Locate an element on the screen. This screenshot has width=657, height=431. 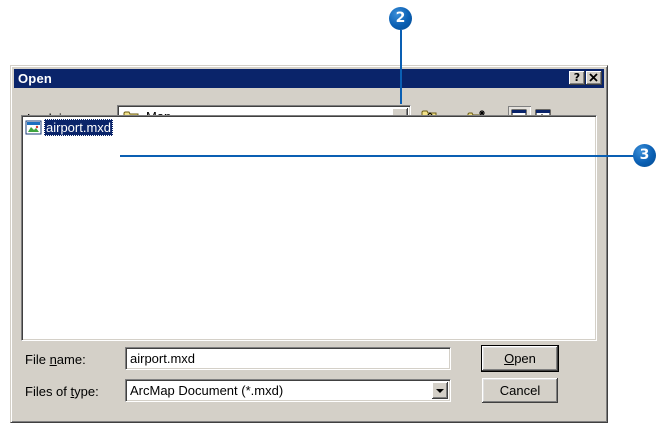
callout-step-3: 3 is located at coordinates (644, 155).